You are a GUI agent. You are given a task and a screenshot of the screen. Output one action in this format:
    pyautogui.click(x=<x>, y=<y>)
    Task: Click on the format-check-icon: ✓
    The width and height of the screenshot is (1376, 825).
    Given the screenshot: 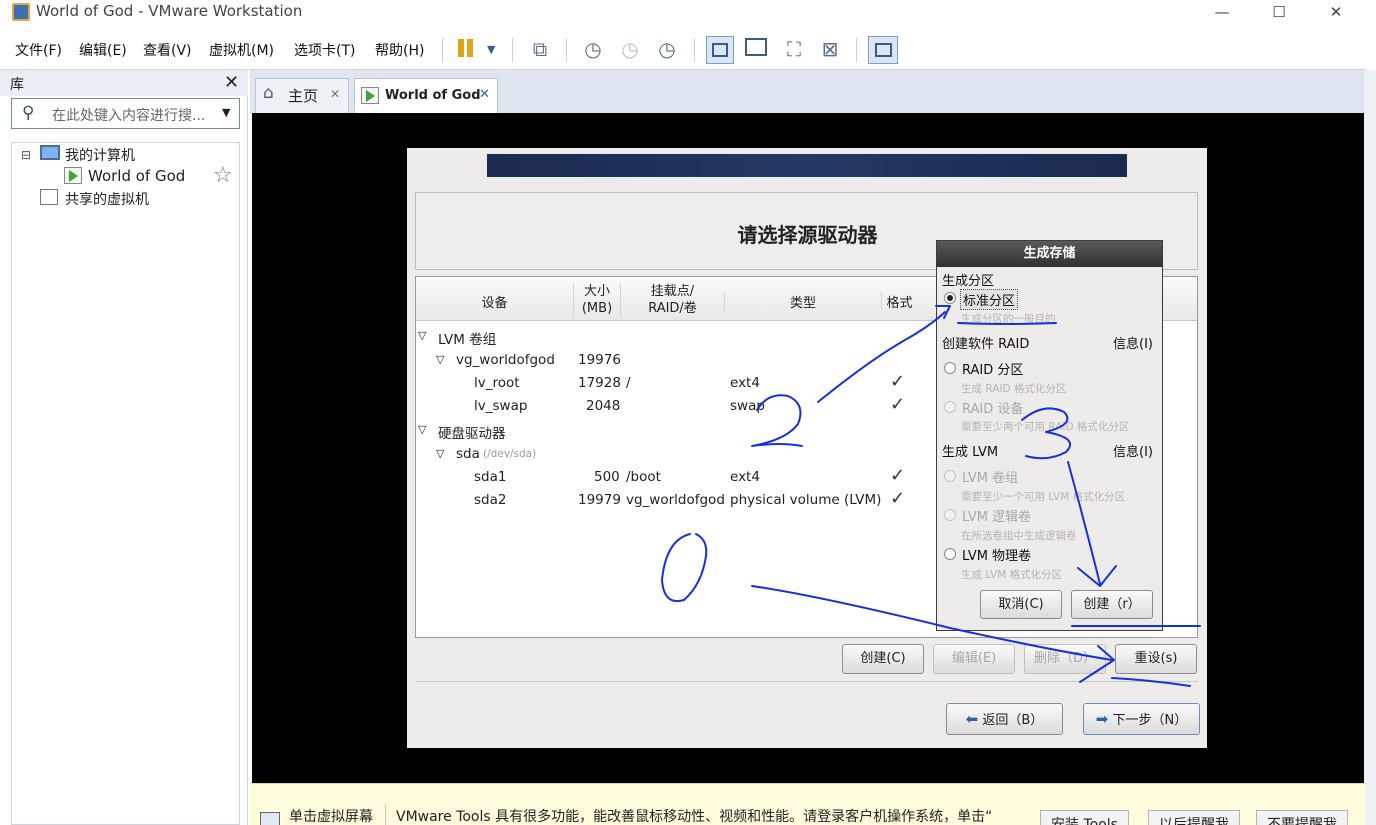 What is the action you would take?
    pyautogui.click(x=898, y=475)
    